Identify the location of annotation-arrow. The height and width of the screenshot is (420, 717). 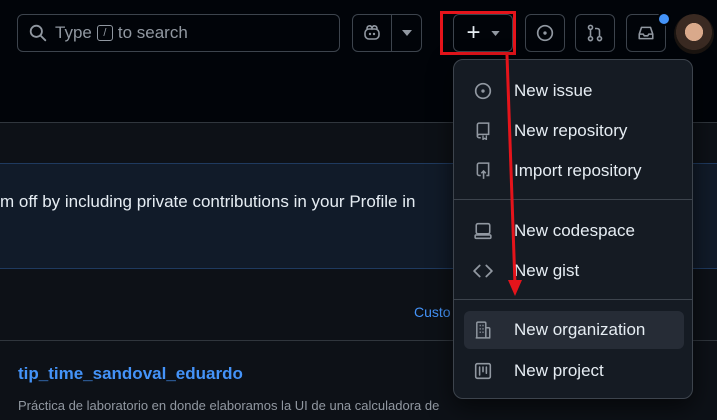
(513, 175).